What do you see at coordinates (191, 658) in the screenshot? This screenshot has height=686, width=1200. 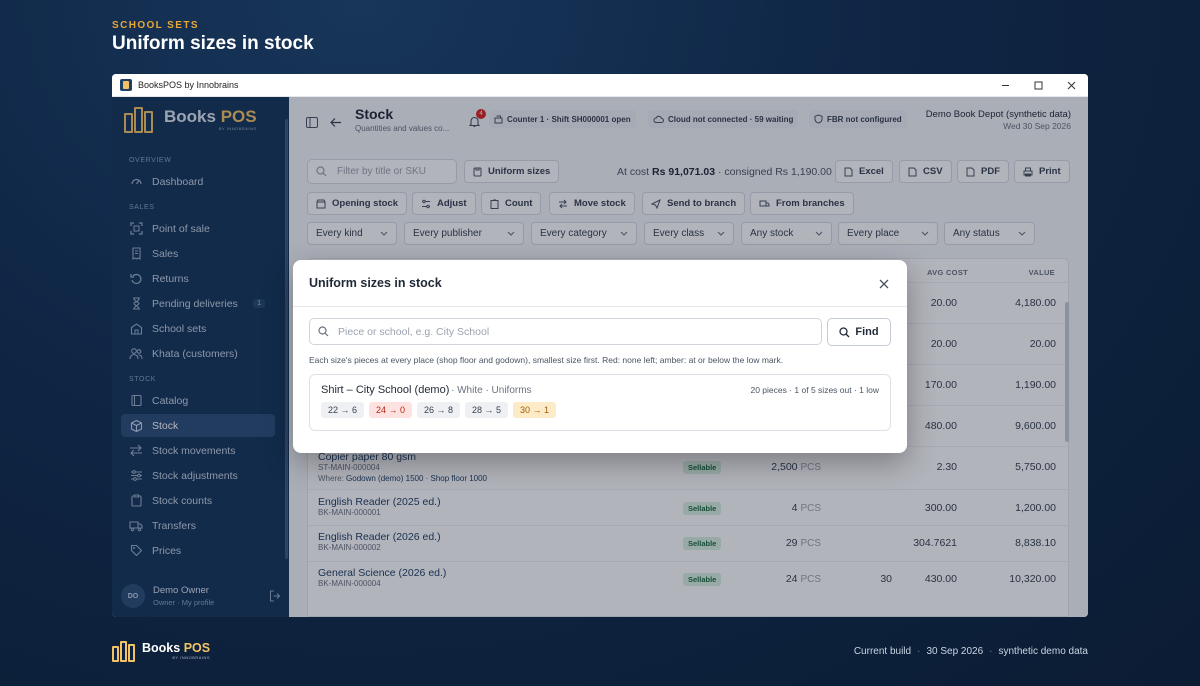 I see `footer-tagline: BY INNOBRAINS` at bounding box center [191, 658].